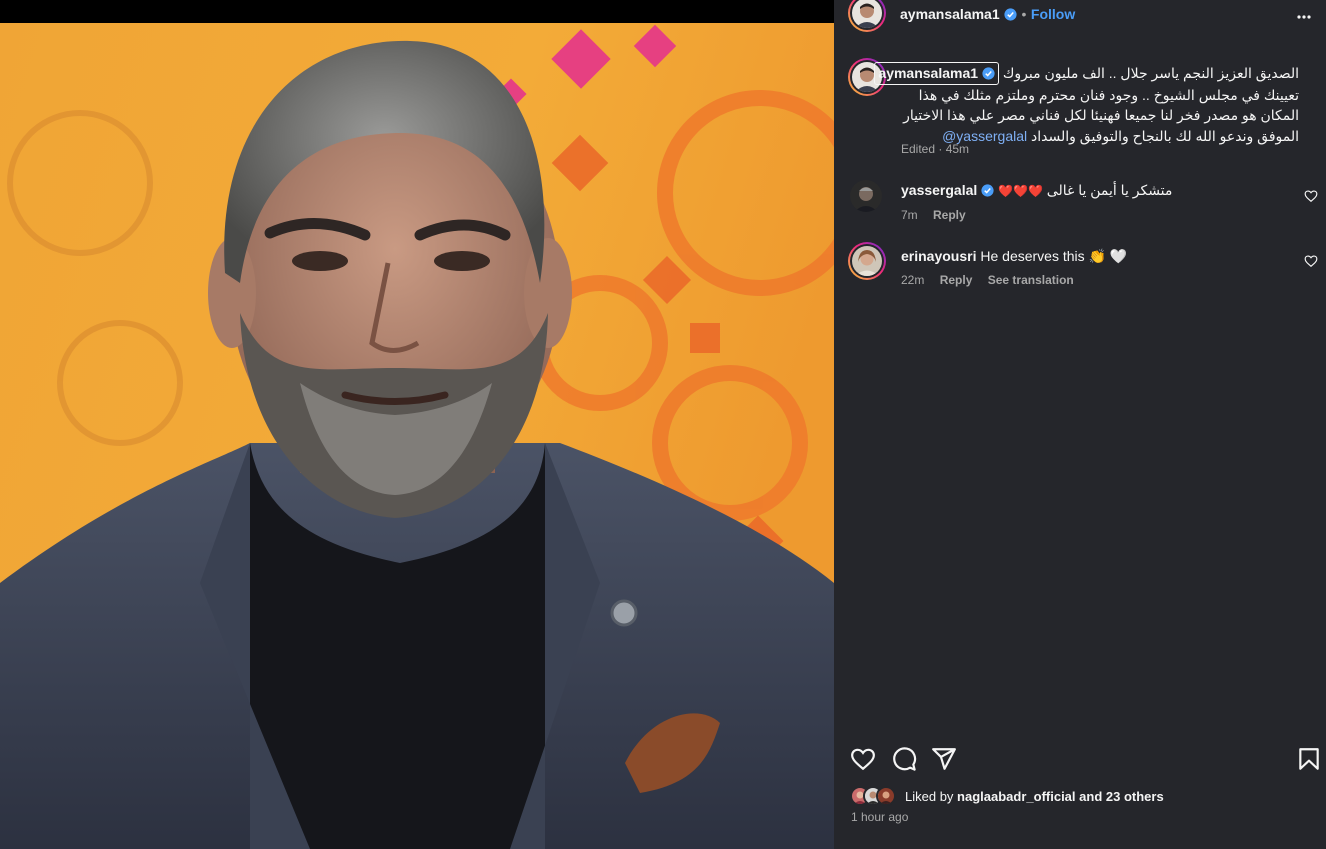  I want to click on author-username: aymansalama1, so click(950, 14).